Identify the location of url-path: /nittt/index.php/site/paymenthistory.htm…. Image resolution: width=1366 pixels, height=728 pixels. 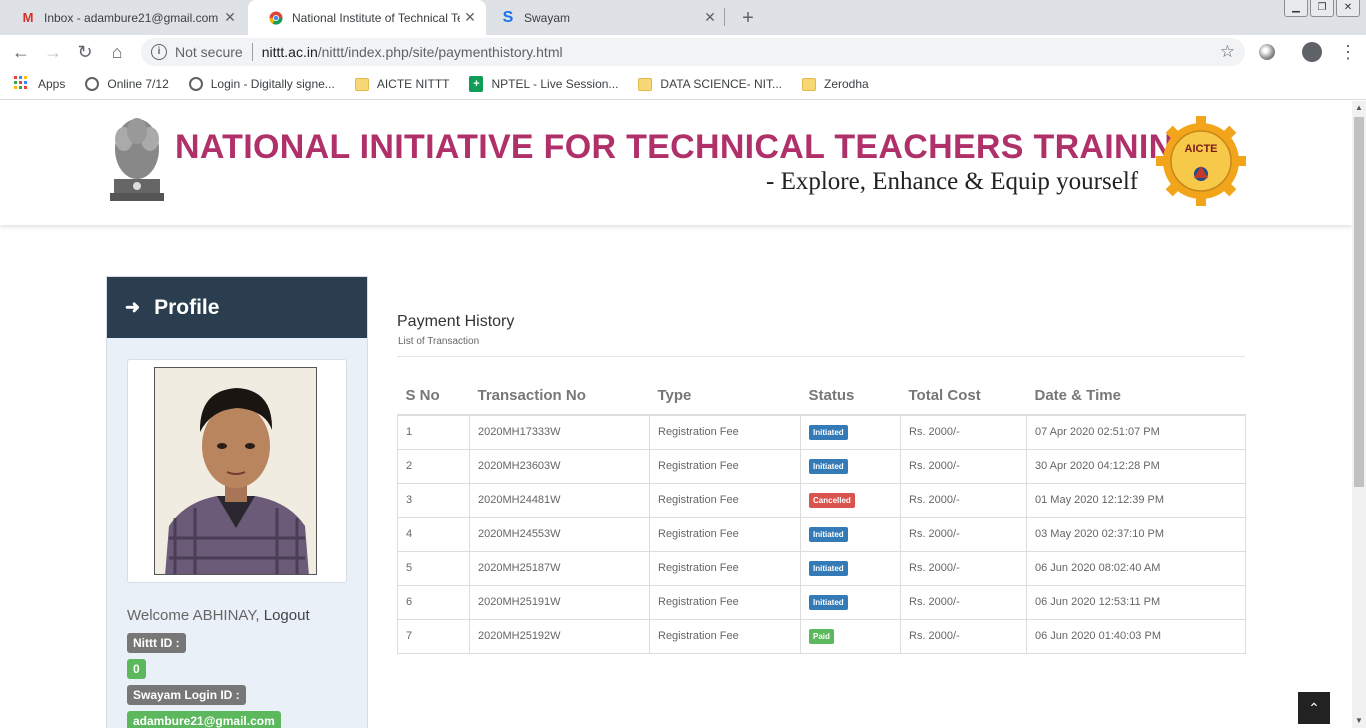
(440, 52).